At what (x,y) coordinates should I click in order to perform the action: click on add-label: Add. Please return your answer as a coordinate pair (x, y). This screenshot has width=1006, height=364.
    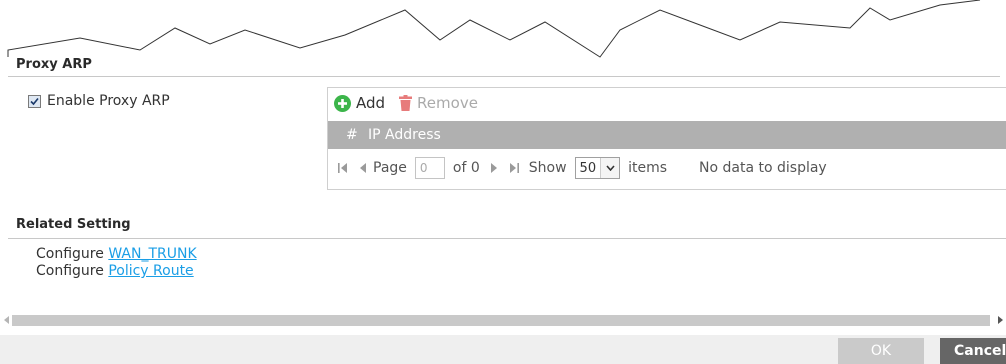
    Looking at the image, I should click on (371, 103).